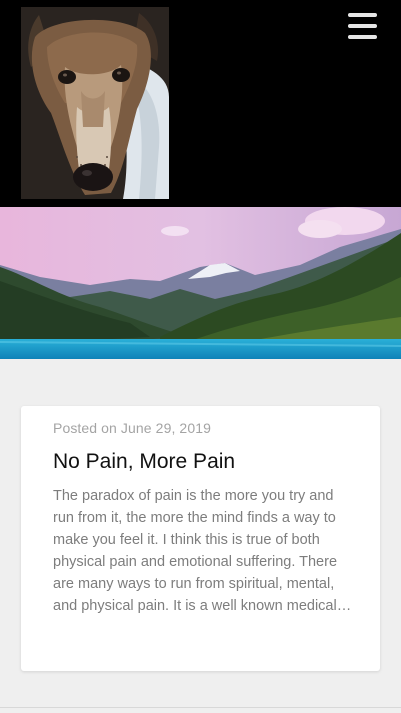  Describe the element at coordinates (144, 462) in the screenshot. I see `post-title: No Pain, More Pain` at that location.